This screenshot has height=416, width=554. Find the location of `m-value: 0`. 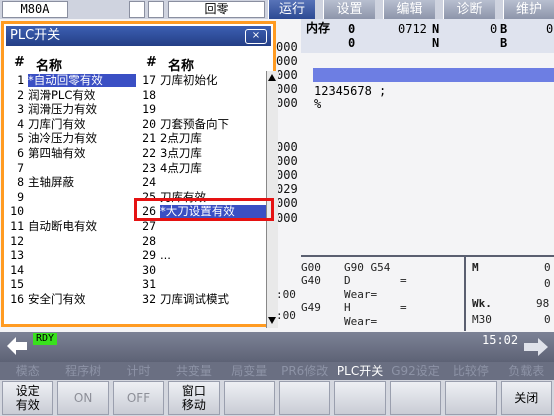

m-value: 0 is located at coordinates (547, 267).